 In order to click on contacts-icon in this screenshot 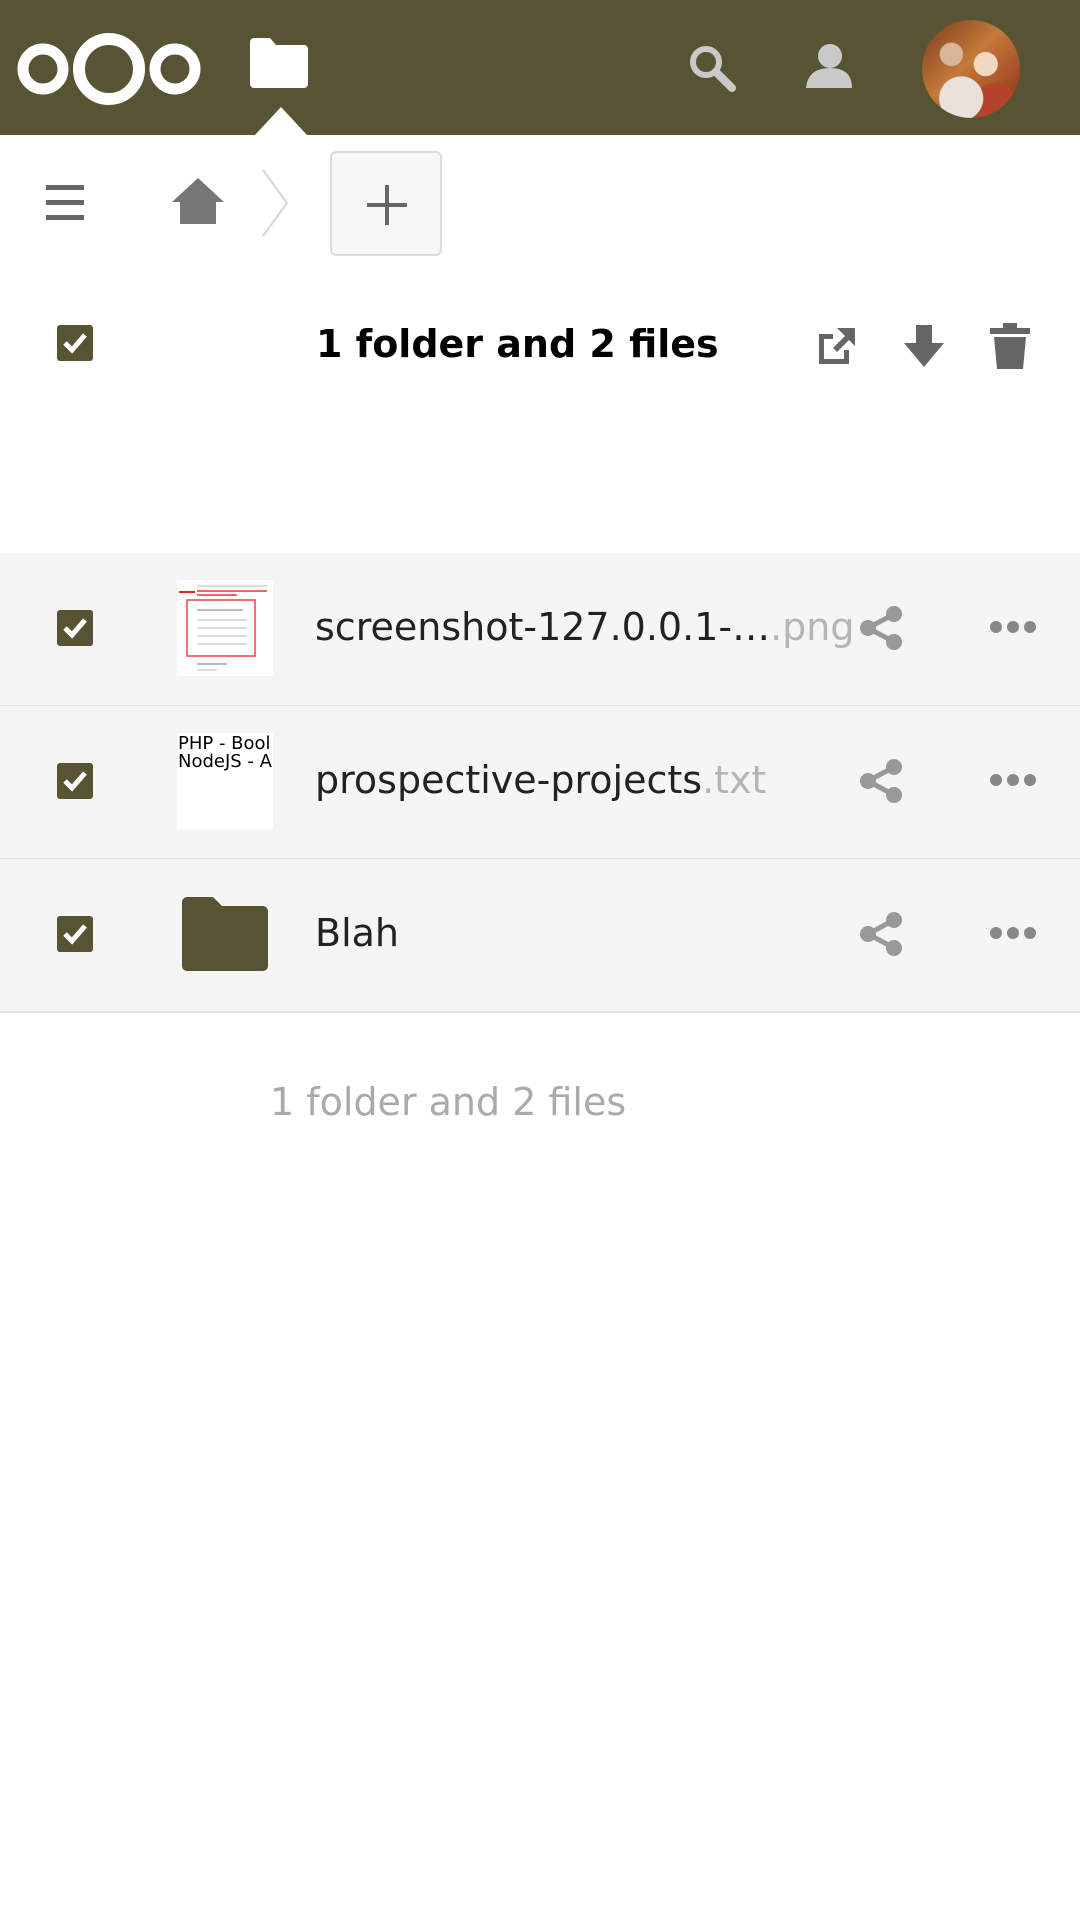, I will do `click(827, 66)`.